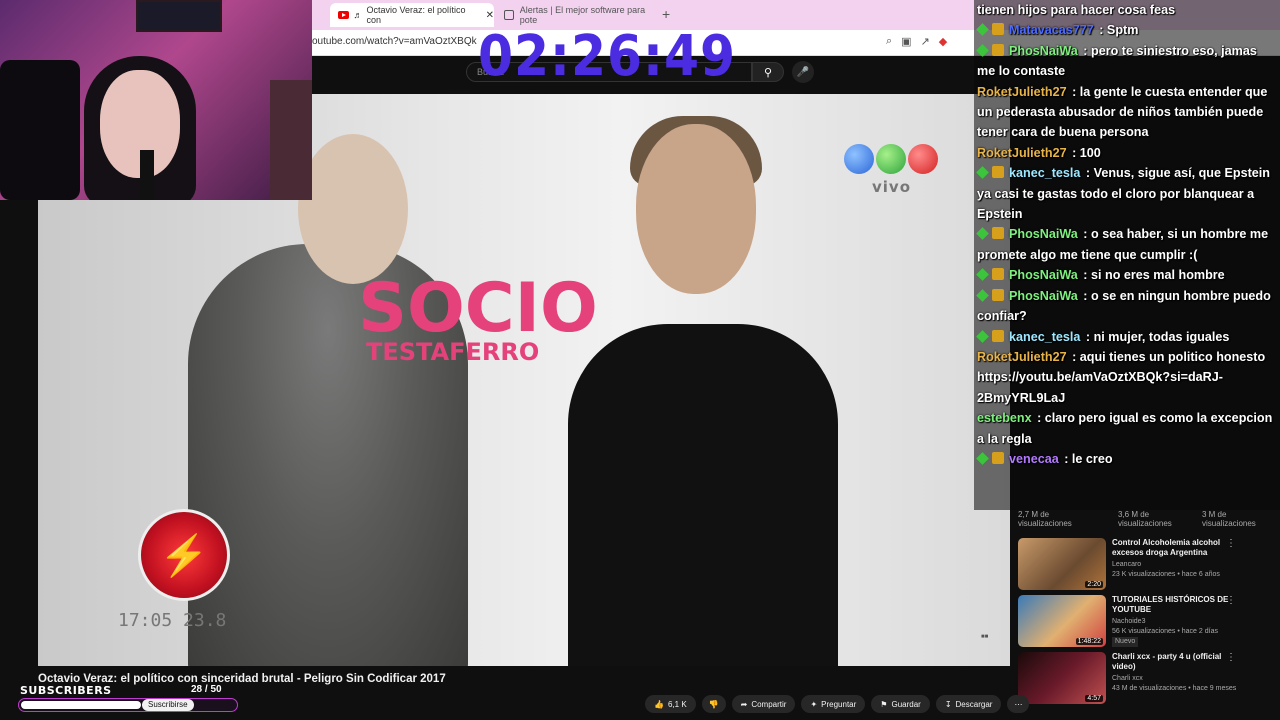  What do you see at coordinates (943, 41) in the screenshot?
I see `extension-icon: ◆` at bounding box center [943, 41].